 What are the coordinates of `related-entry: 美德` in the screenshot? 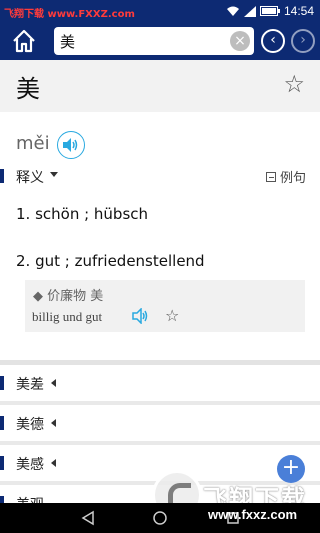 It's located at (160, 423).